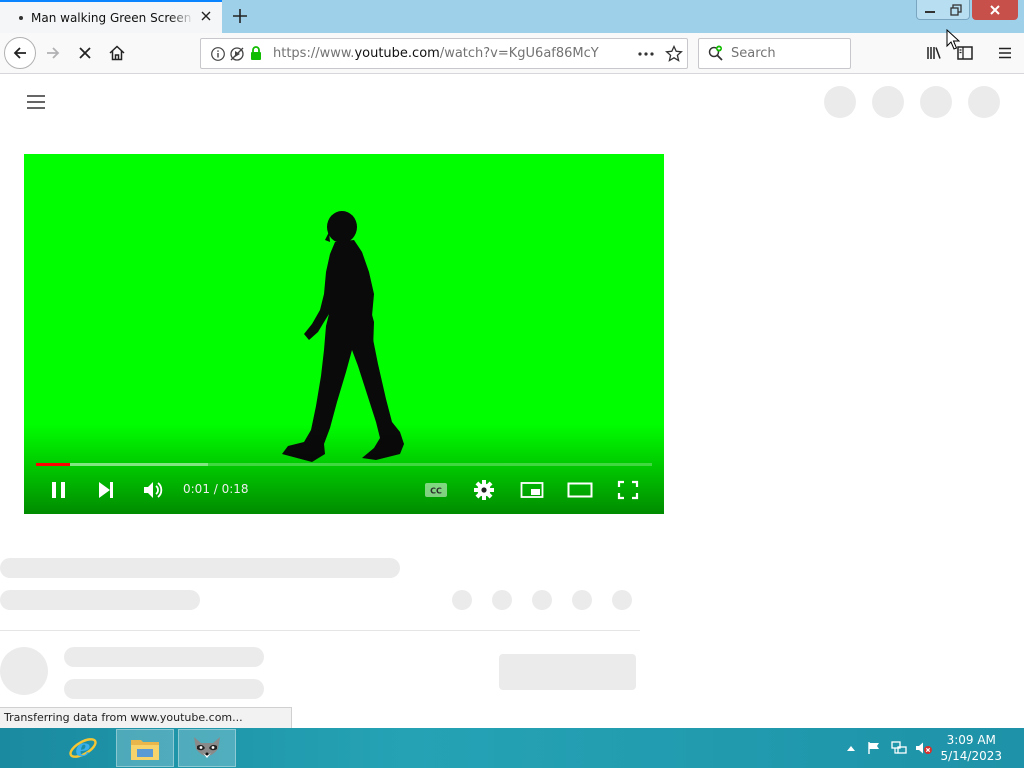 The height and width of the screenshot is (768, 1024). I want to click on volume-icon, so click(153, 490).